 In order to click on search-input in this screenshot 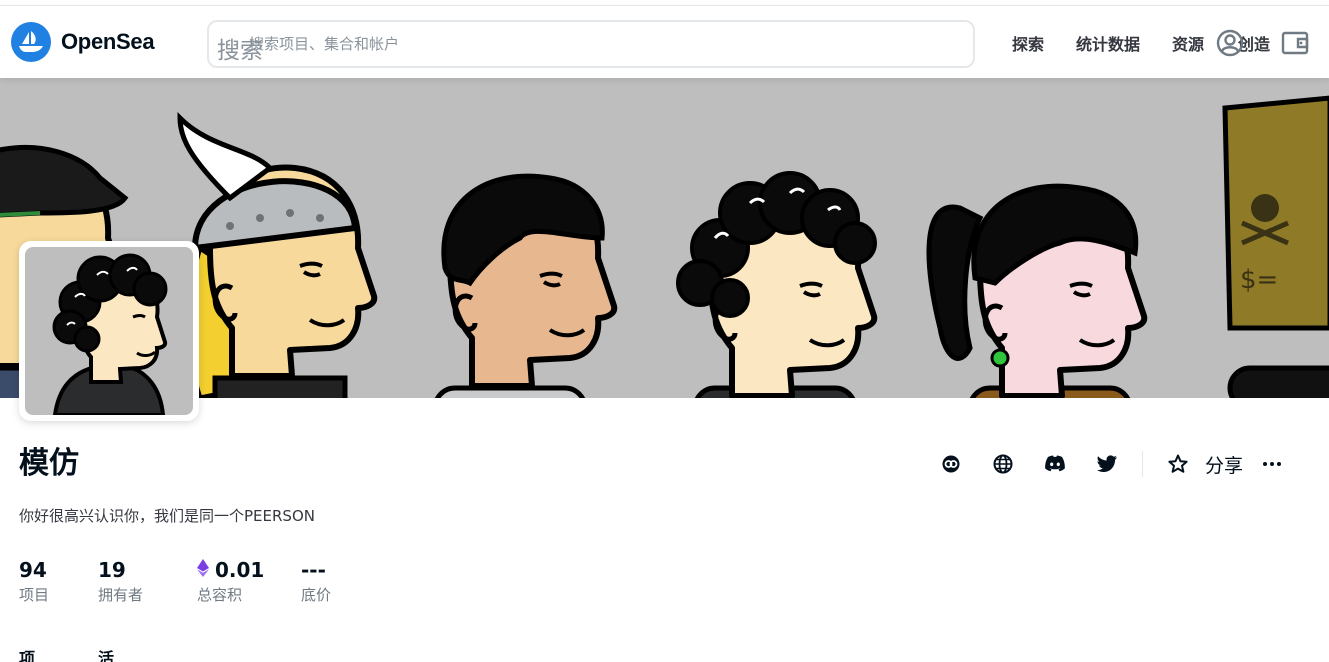, I will do `click(599, 44)`.